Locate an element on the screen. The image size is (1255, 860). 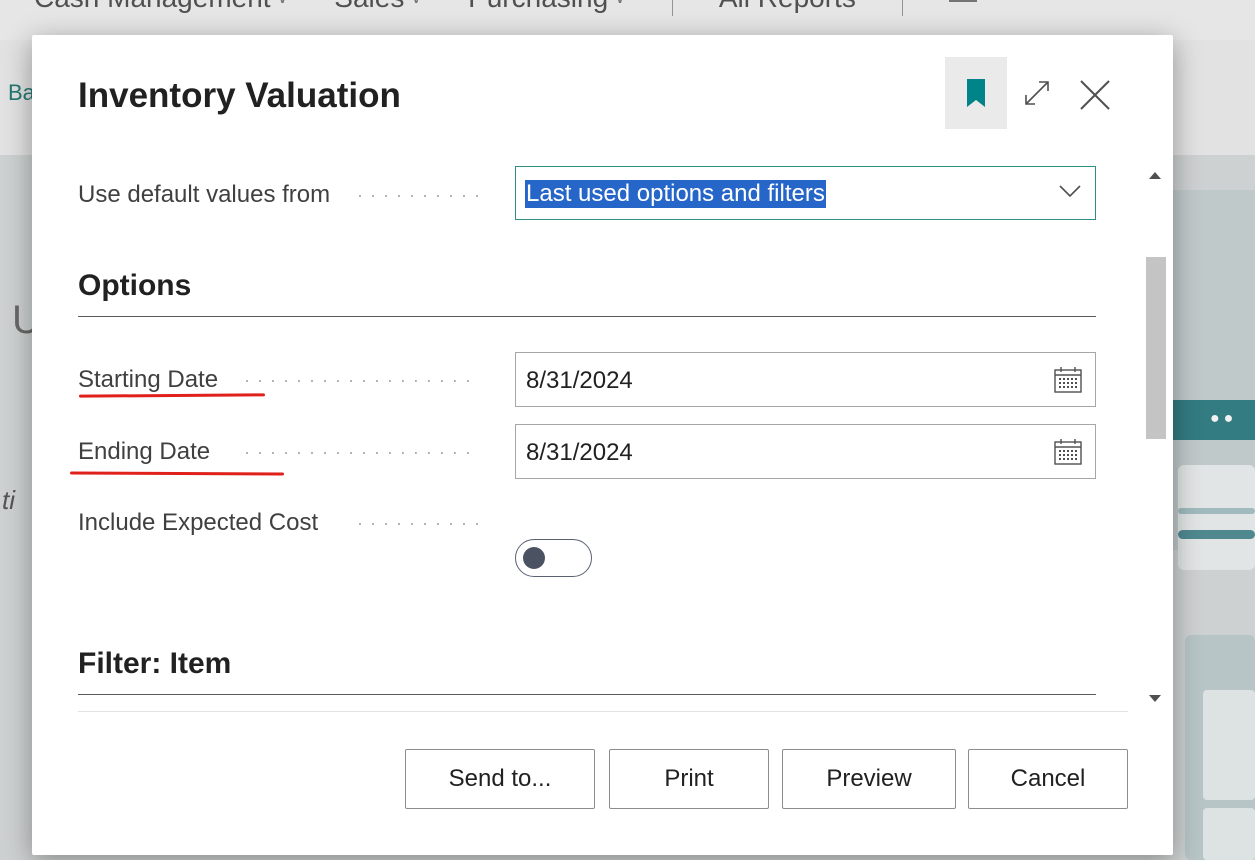
preview-button: Preview is located at coordinates (869, 779).